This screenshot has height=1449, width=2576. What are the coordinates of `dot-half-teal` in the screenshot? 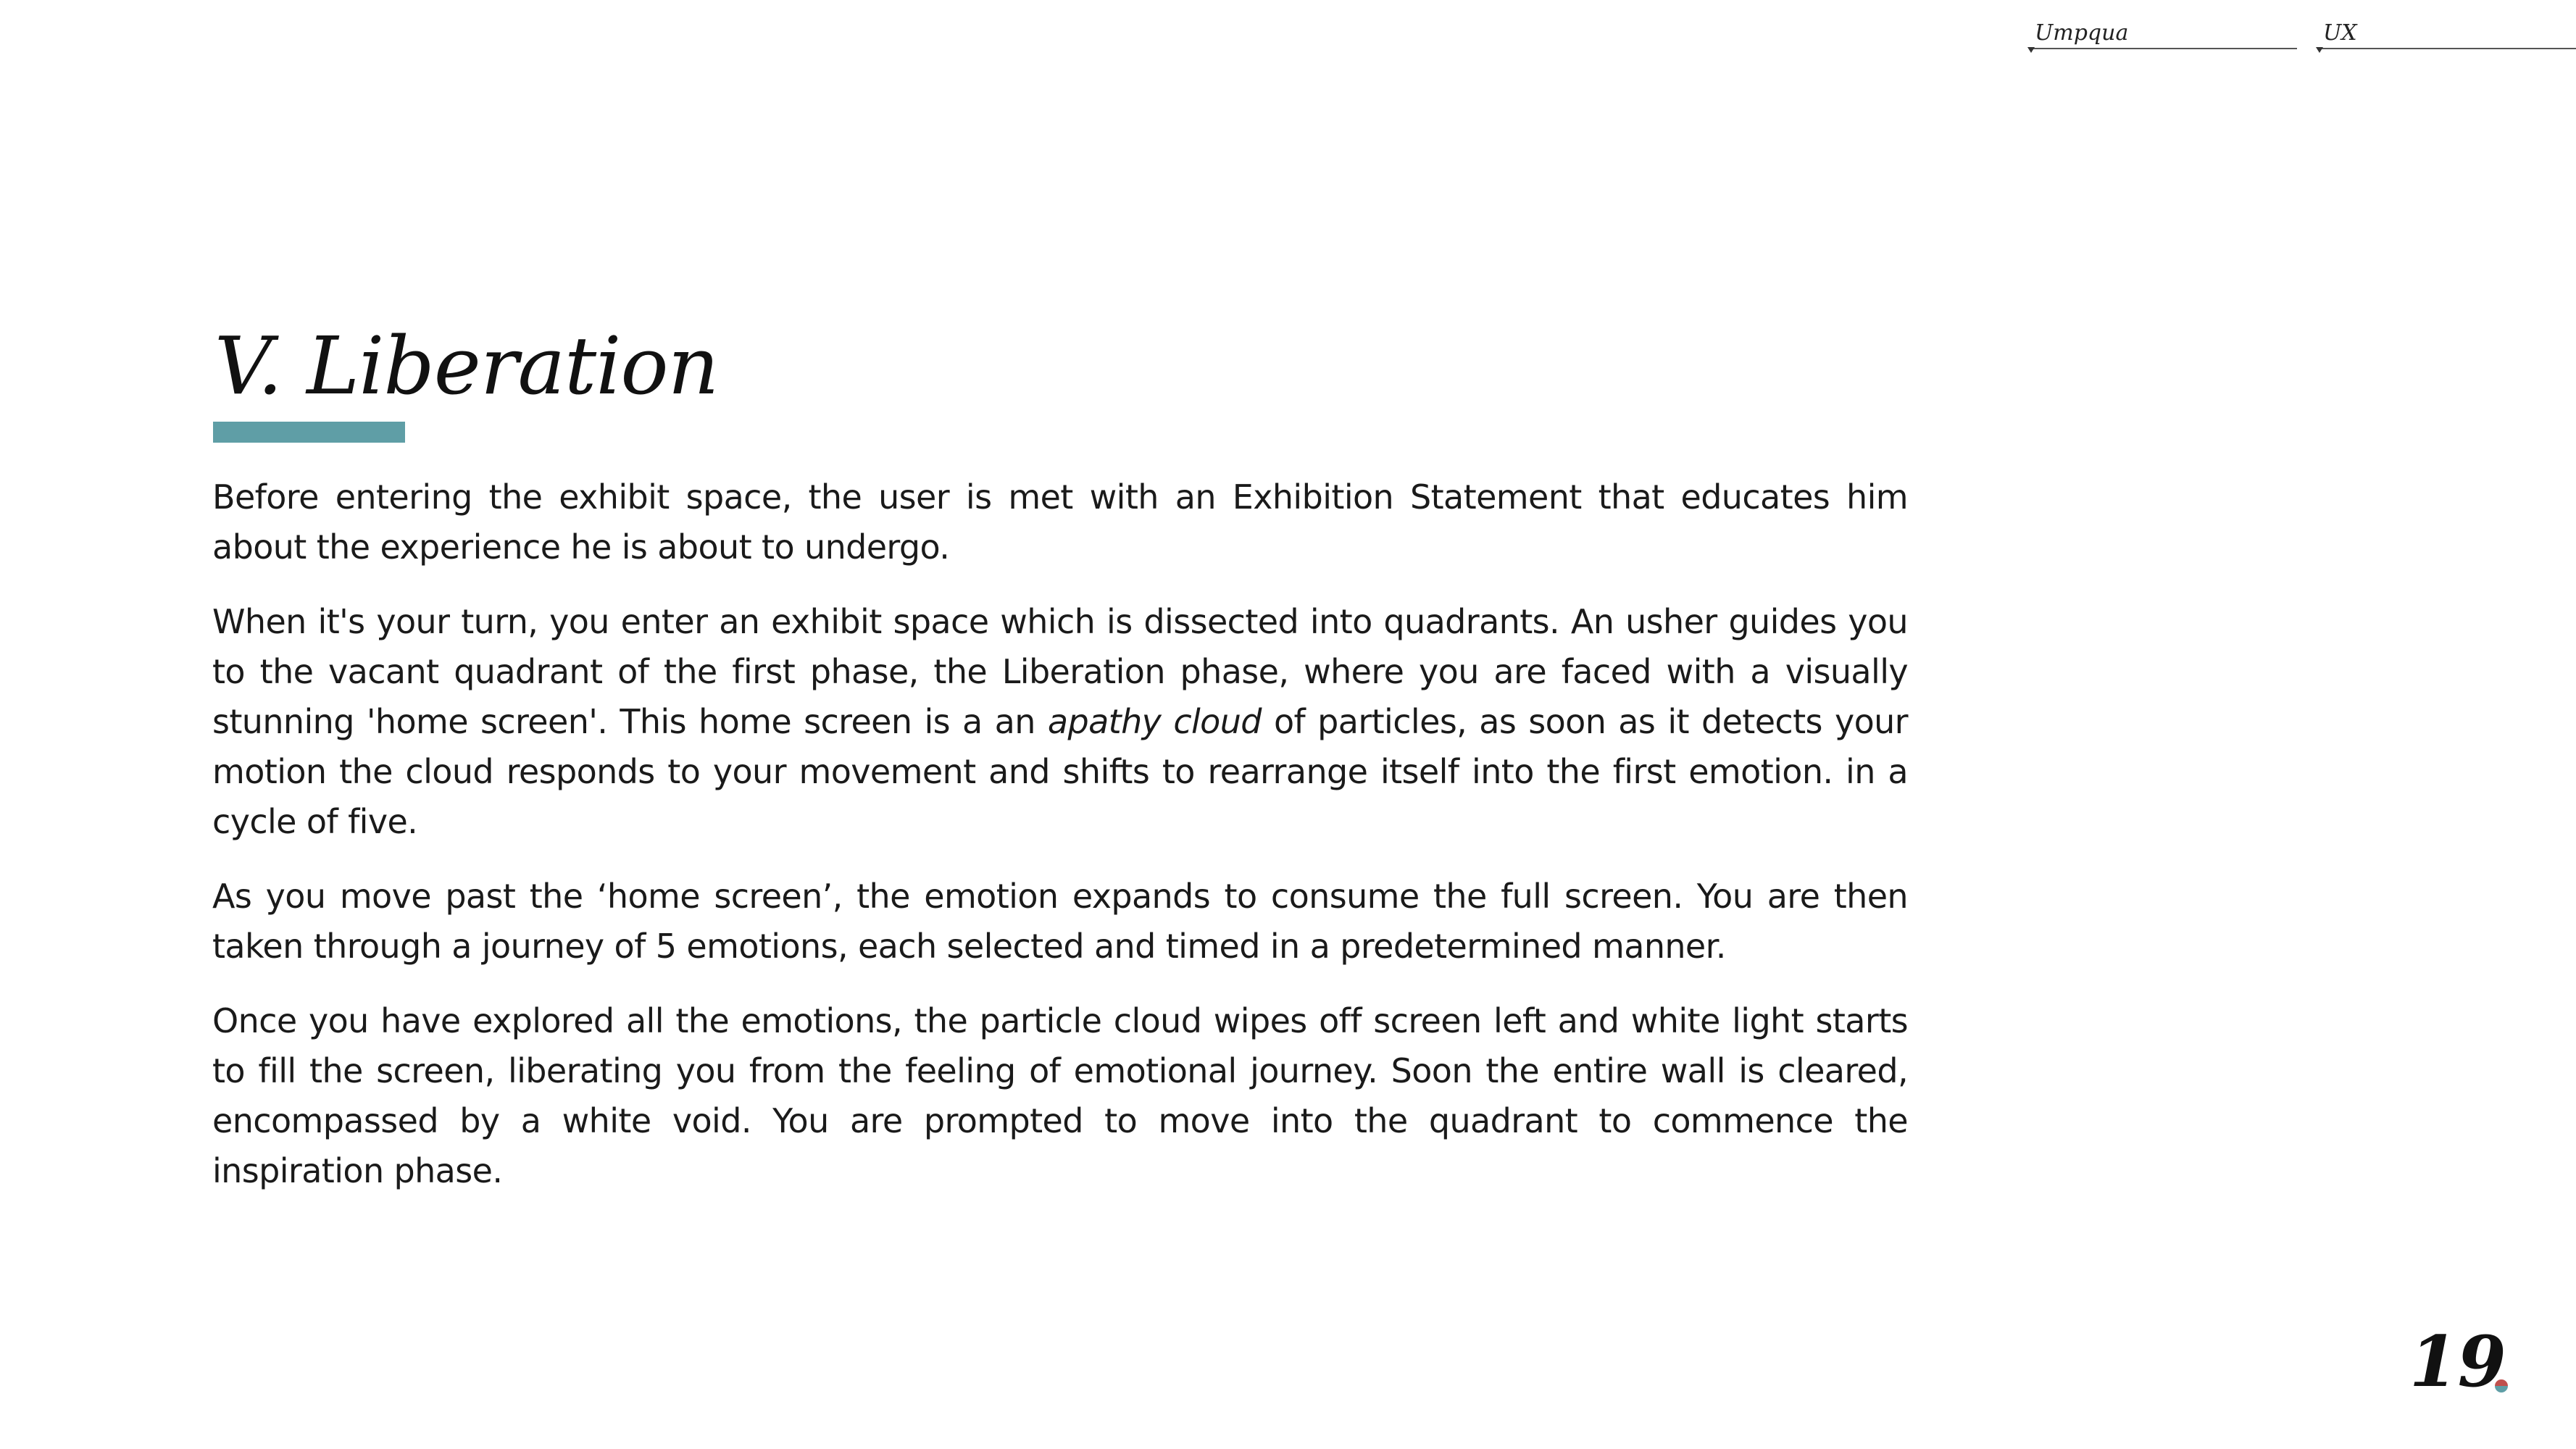 It's located at (2501, 1389).